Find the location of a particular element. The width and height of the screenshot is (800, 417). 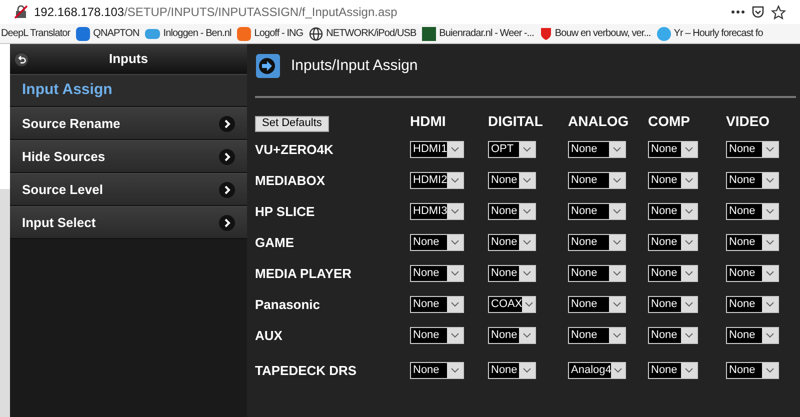

page-title: Inputs/Input Assign is located at coordinates (354, 66).